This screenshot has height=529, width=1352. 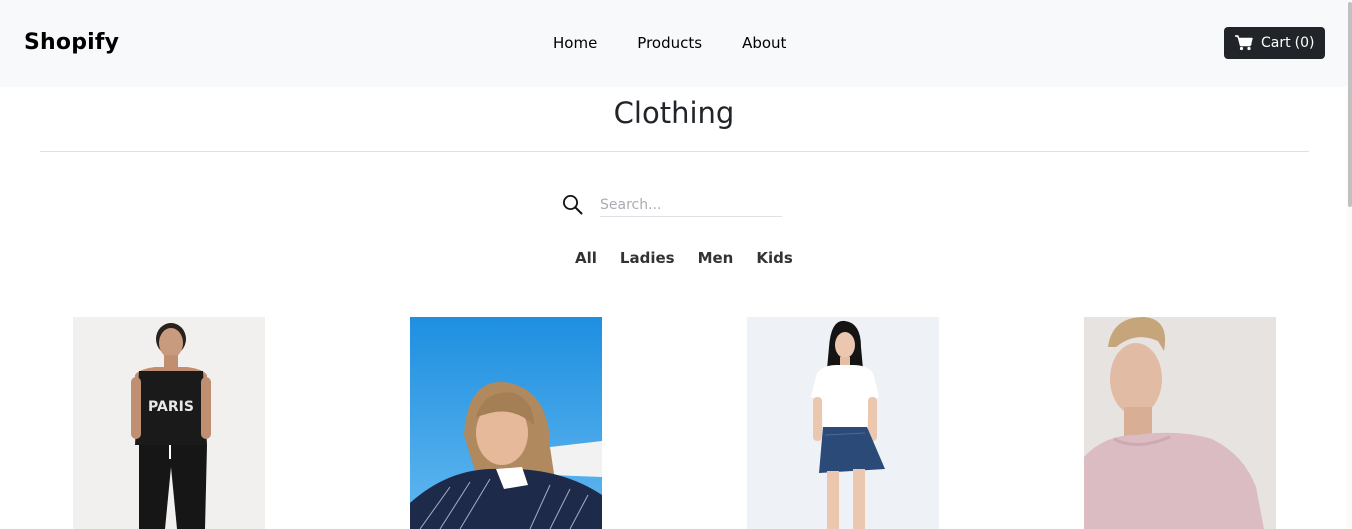 I want to click on search-input, so click(x=691, y=205).